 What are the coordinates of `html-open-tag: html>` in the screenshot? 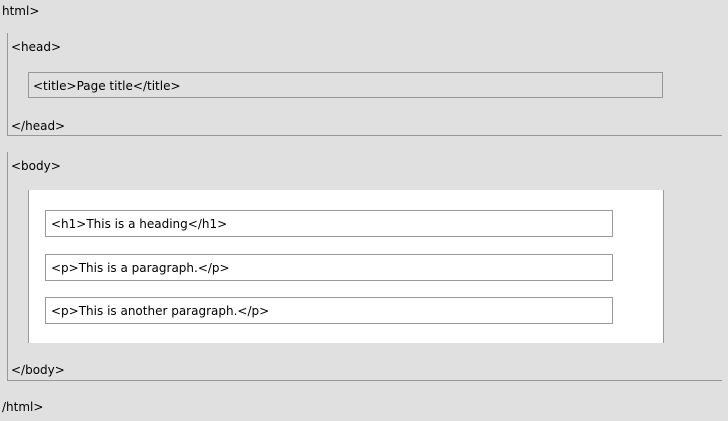 It's located at (21, 11).